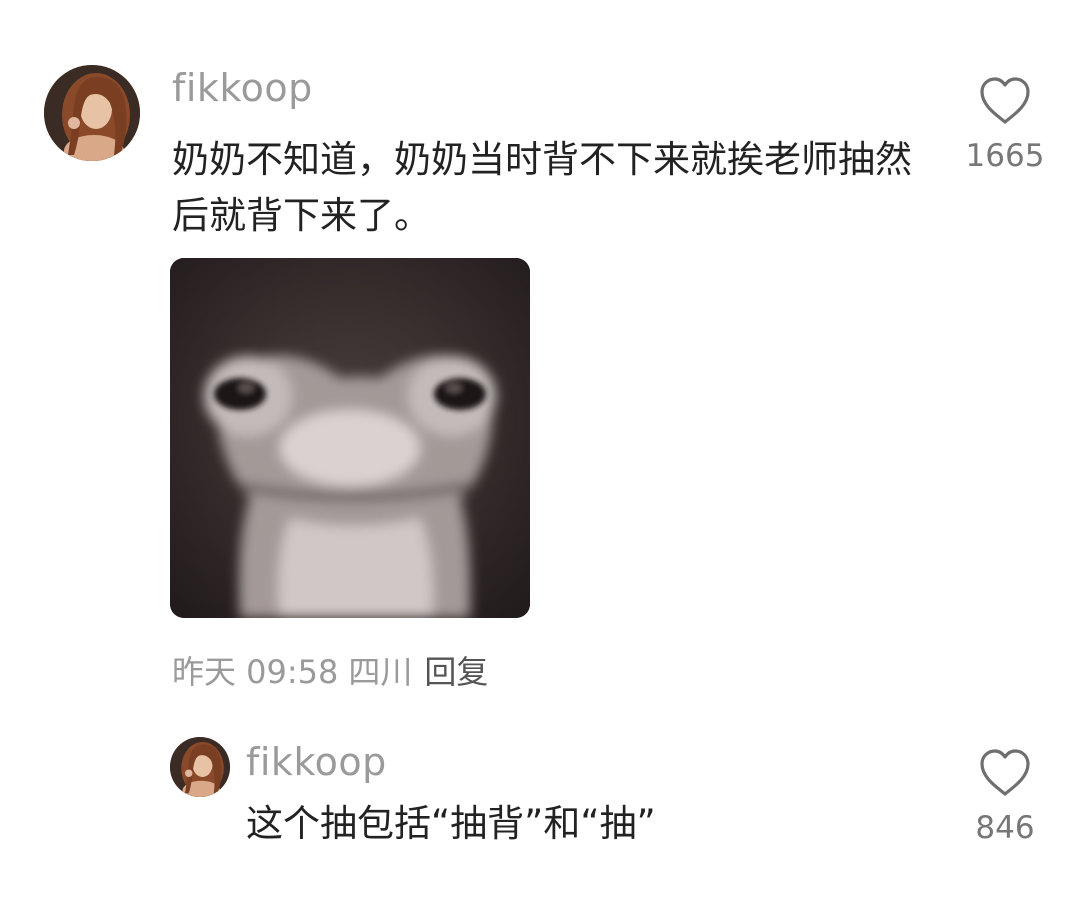 The height and width of the screenshot is (905, 1079). What do you see at coordinates (542, 187) in the screenshot?
I see `comment-text: 奶奶不知道，奶奶当时背不下来就挨老师抽然后就背下来了。` at bounding box center [542, 187].